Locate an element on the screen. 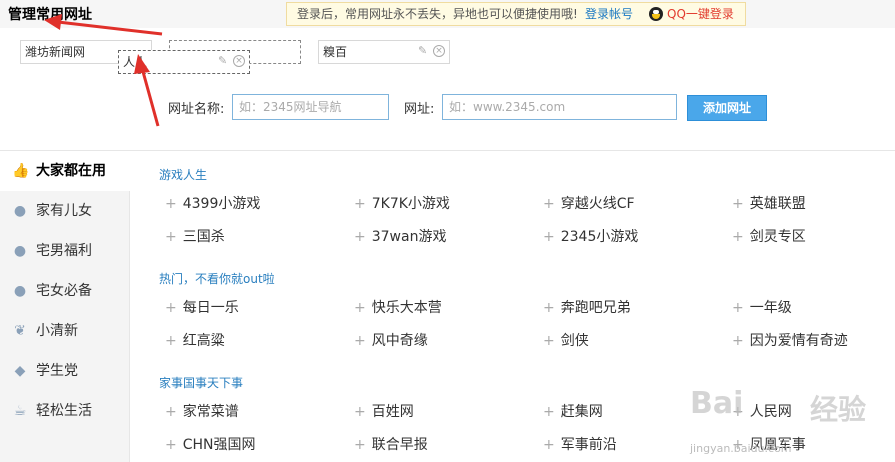 Image resolution: width=895 pixels, height=462 pixels. site-link: + 每日一乐 is located at coordinates (202, 307).